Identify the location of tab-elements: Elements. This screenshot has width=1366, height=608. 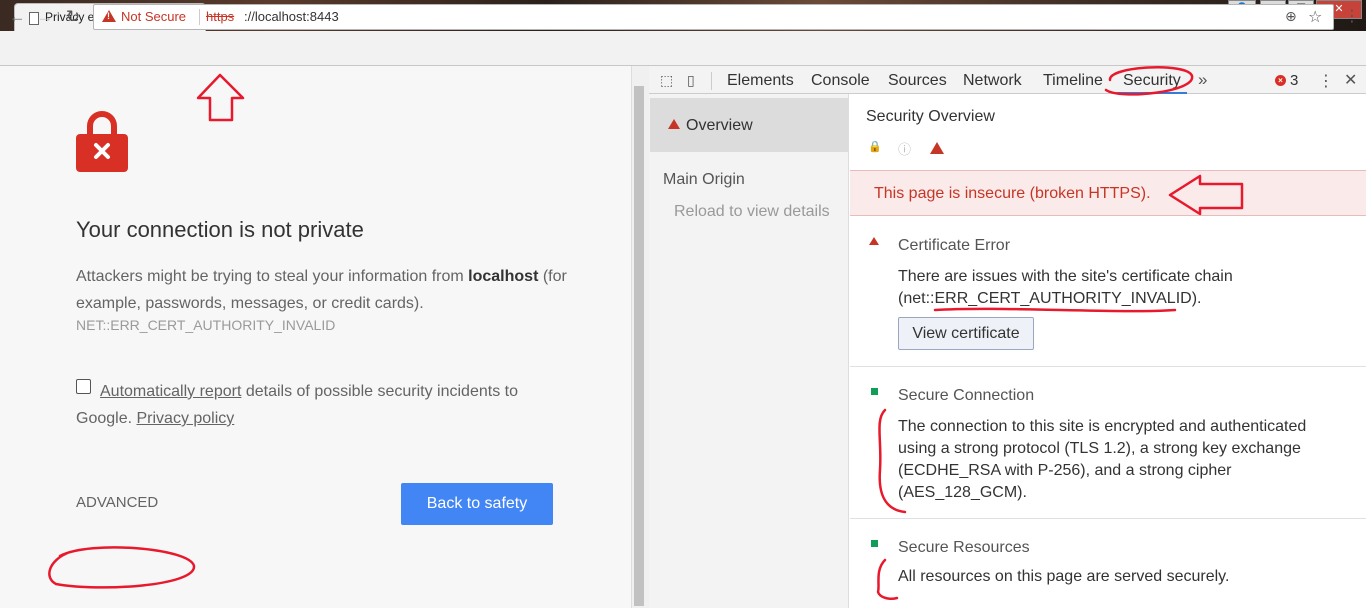
(760, 81).